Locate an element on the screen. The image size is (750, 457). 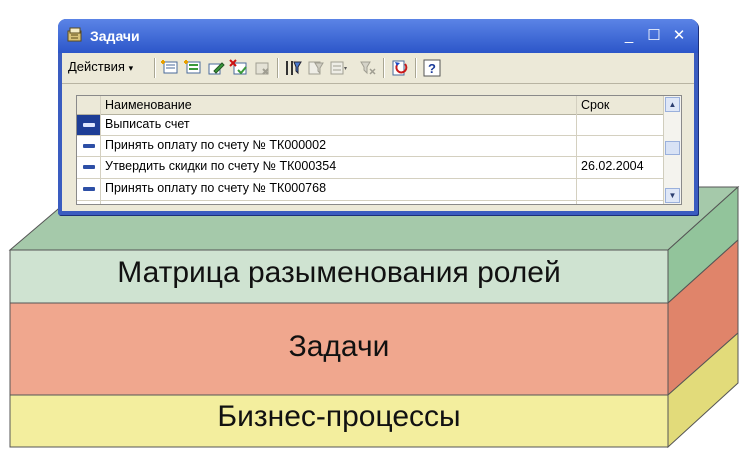
grid-divider is located at coordinates (370, 200).